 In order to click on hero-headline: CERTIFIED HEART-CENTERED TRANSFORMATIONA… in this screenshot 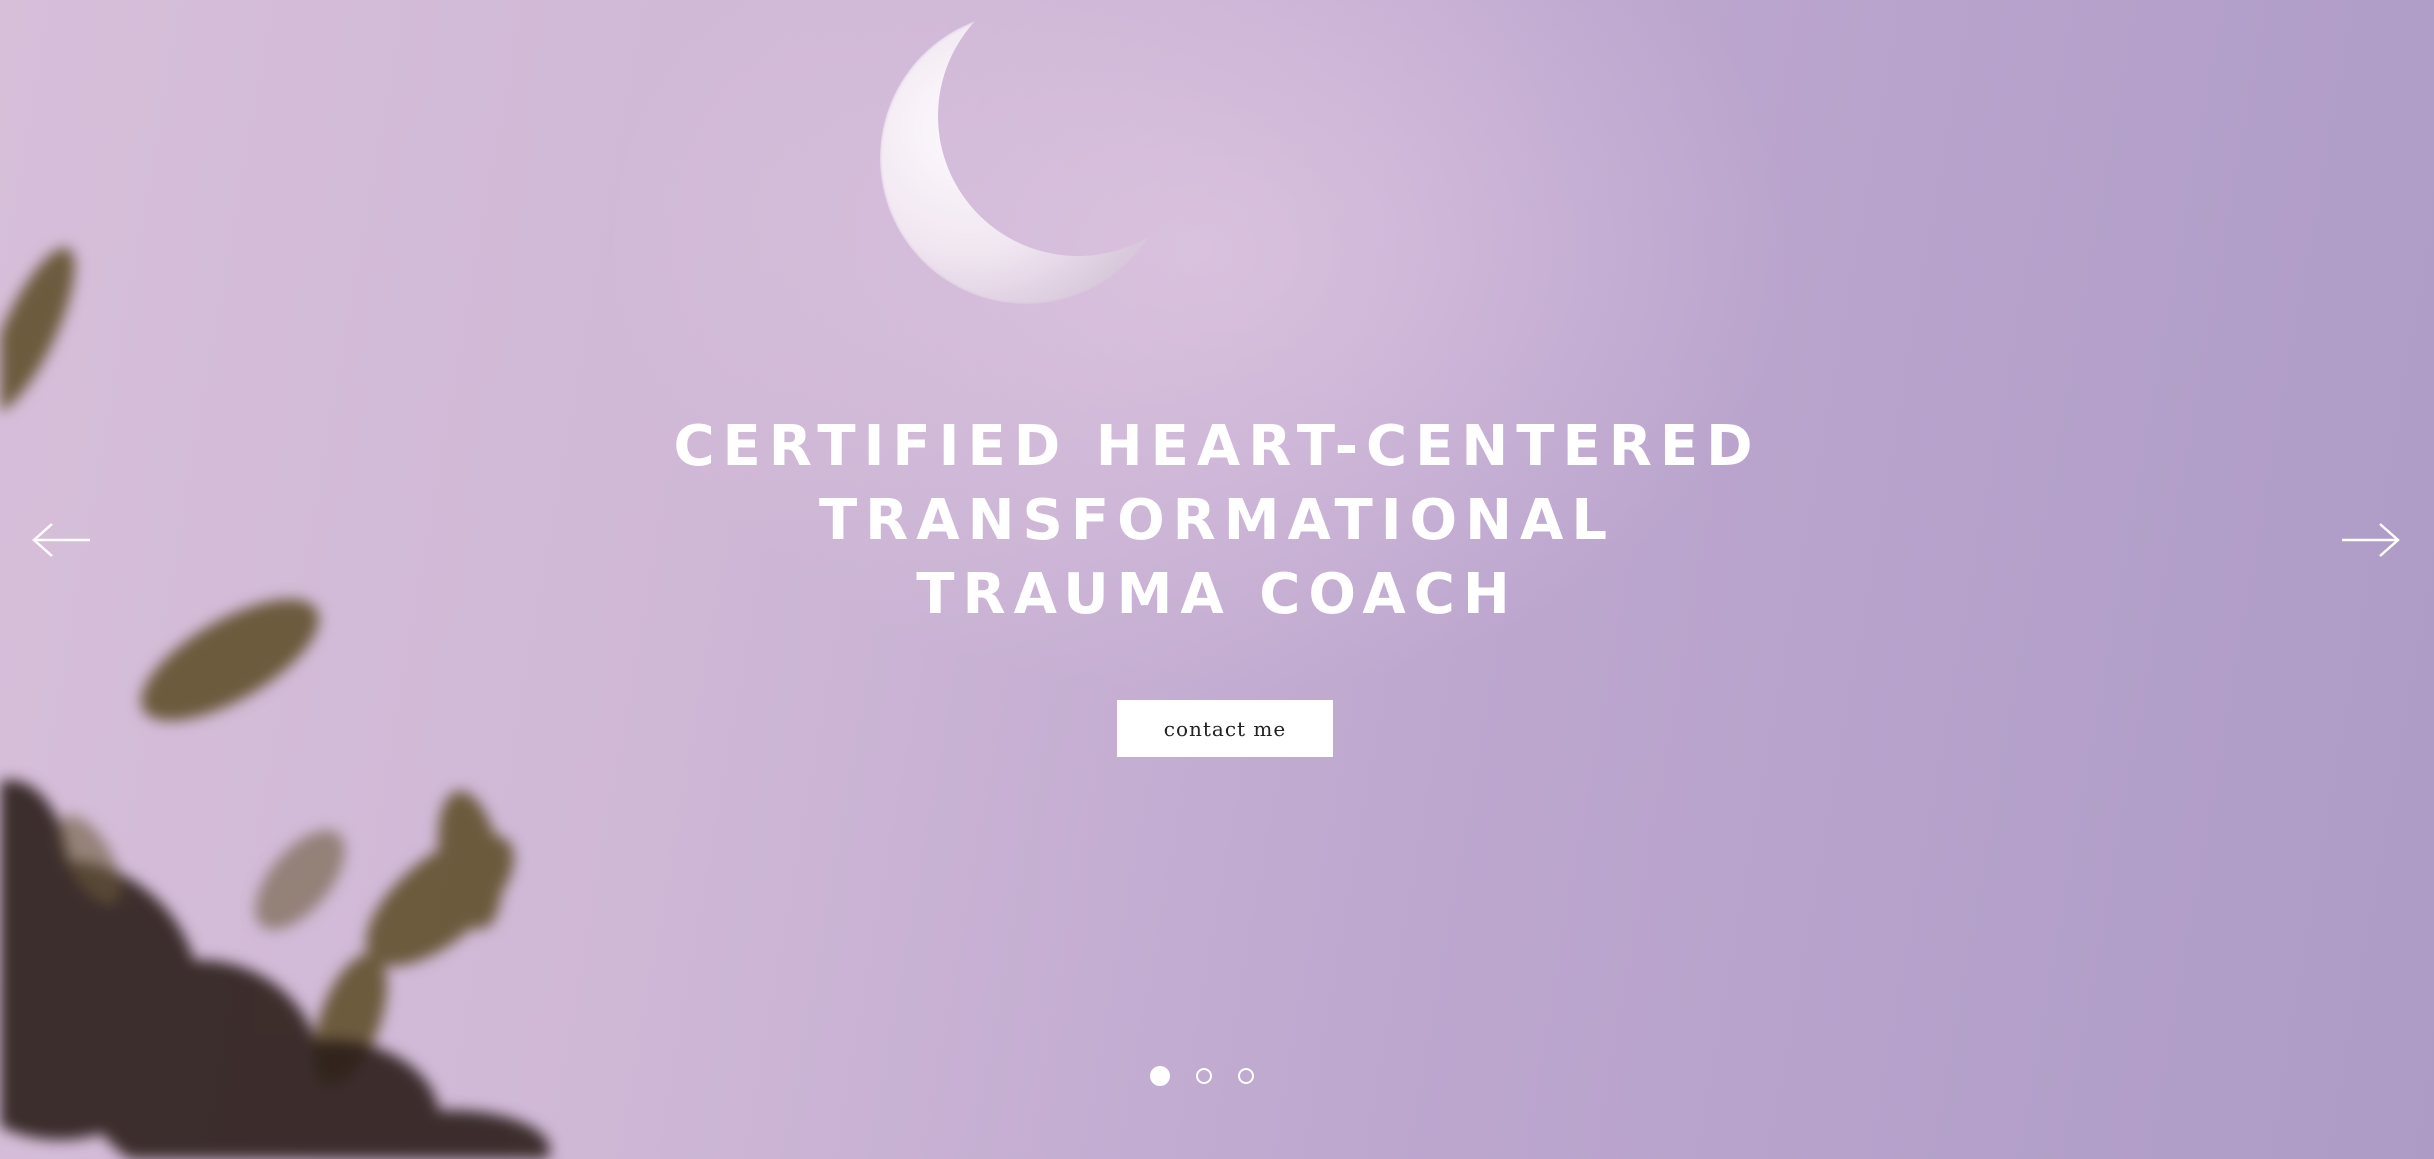, I will do `click(1217, 521)`.